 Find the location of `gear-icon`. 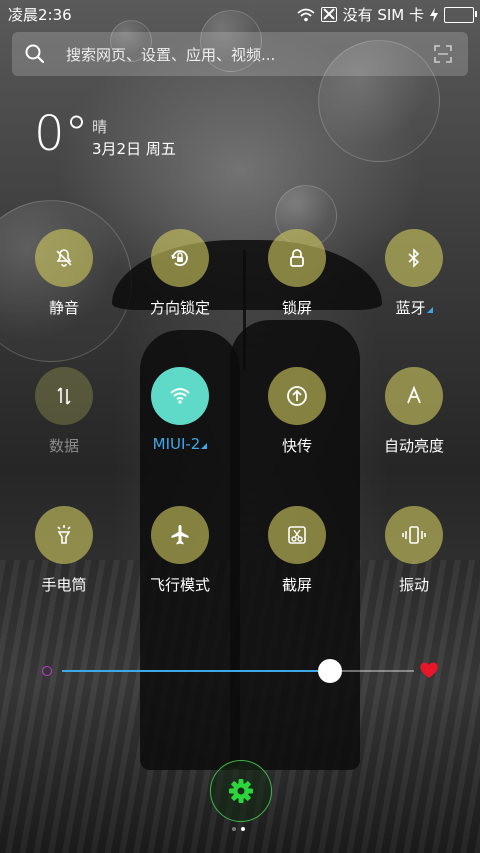

gear-icon is located at coordinates (241, 791).